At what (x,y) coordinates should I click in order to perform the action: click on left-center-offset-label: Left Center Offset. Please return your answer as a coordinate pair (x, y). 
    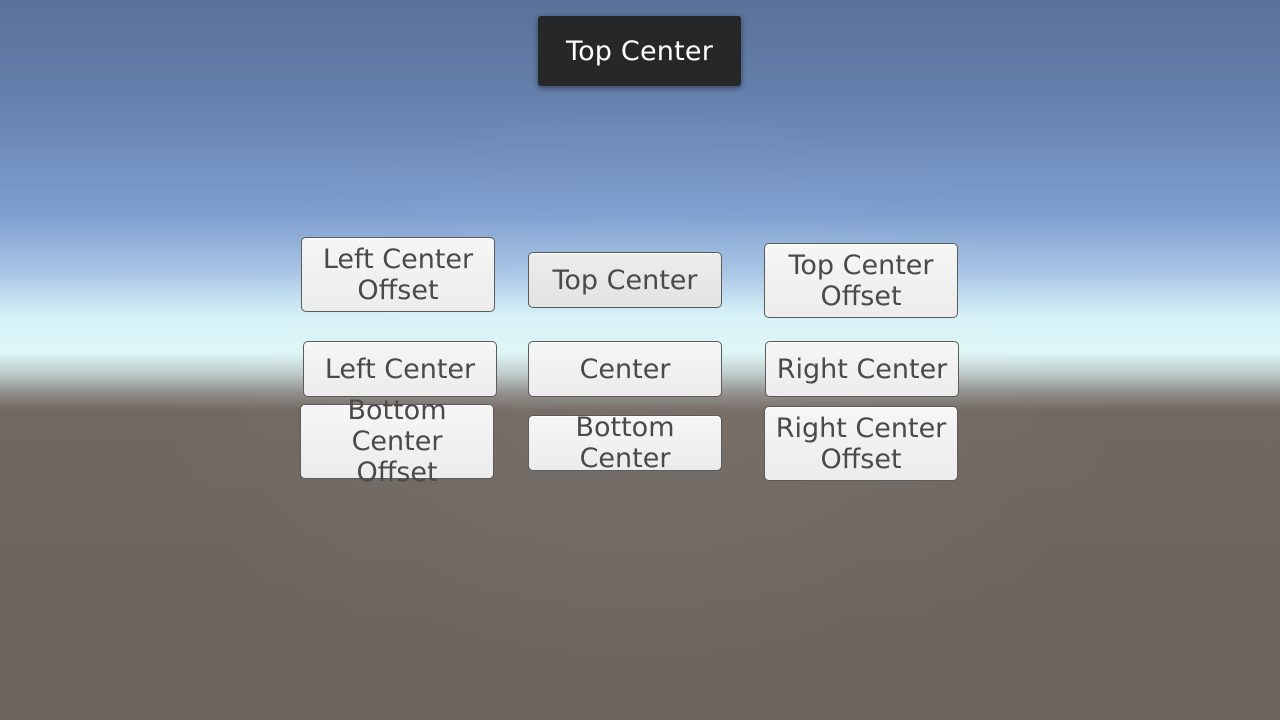
    Looking at the image, I should click on (398, 274).